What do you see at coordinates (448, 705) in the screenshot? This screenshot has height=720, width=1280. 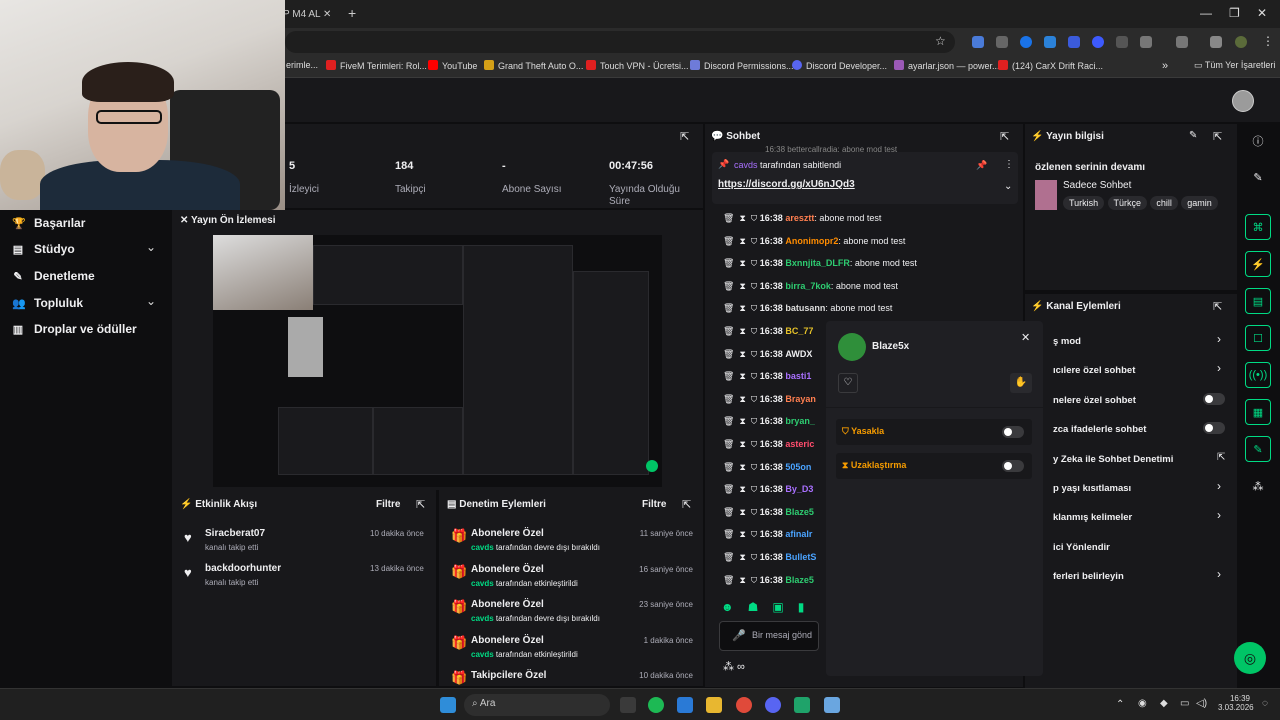 I see `start-icon` at bounding box center [448, 705].